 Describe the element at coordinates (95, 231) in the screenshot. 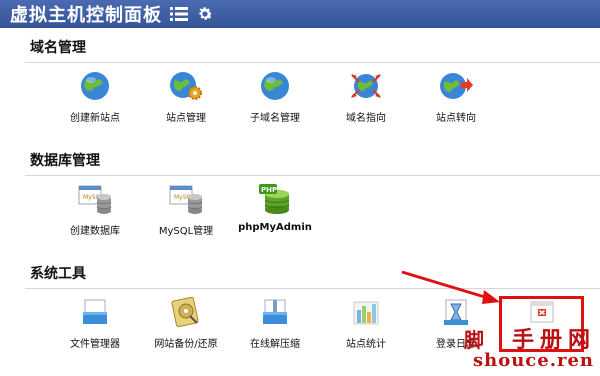

I see `item-label: 创建数据库` at that location.